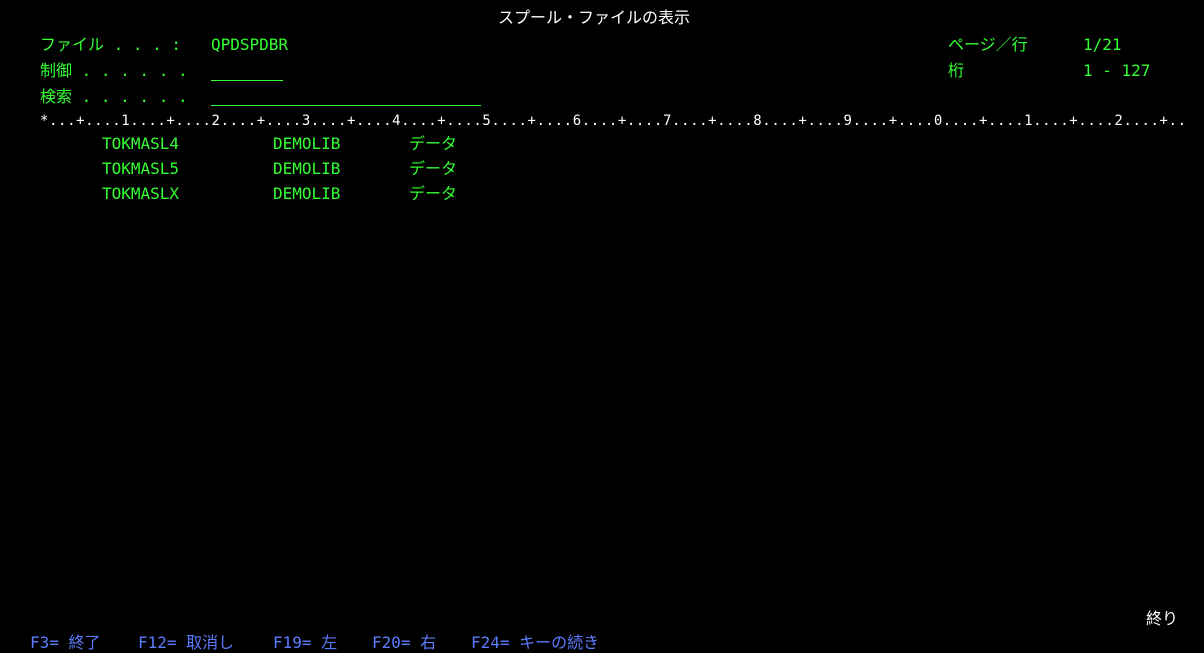 The height and width of the screenshot is (653, 1204). Describe the element at coordinates (1162, 618) in the screenshot. I see `end-indicator: 終り` at that location.